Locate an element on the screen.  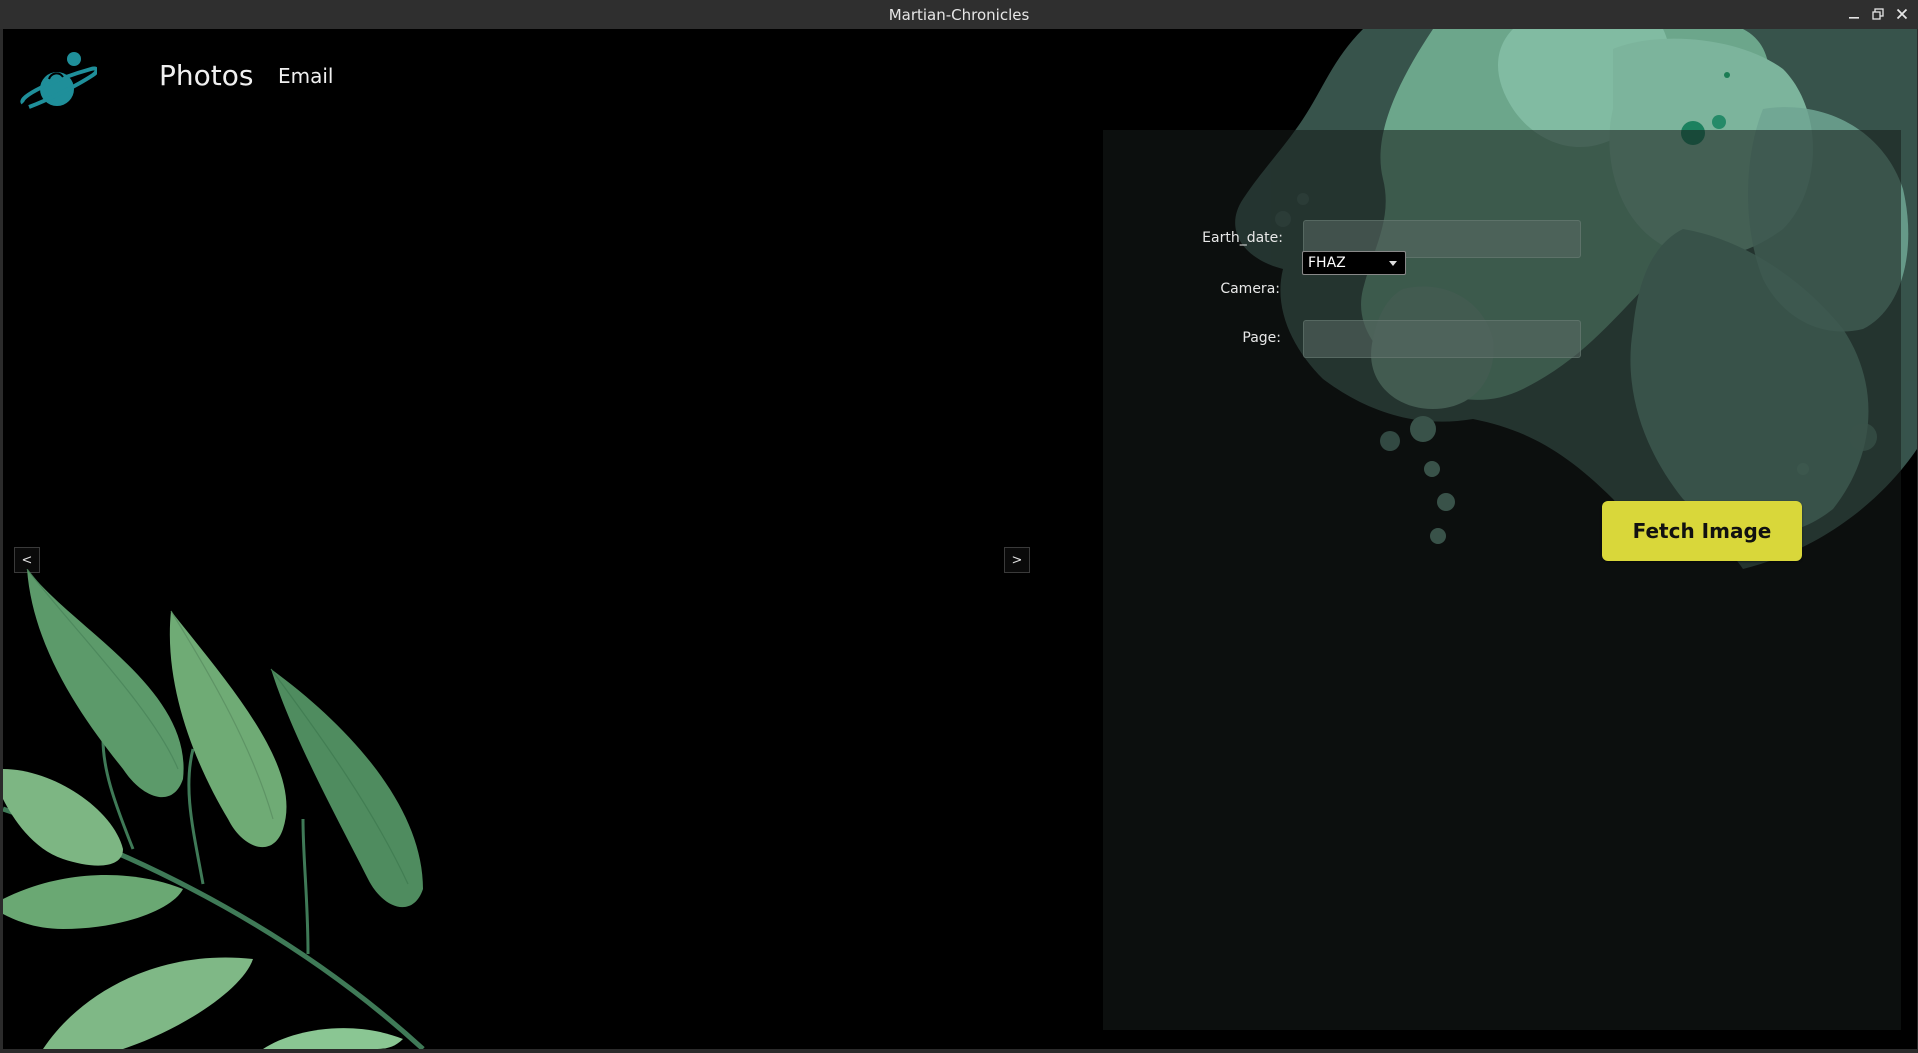
planet-logo-icon is located at coordinates (58, 80).